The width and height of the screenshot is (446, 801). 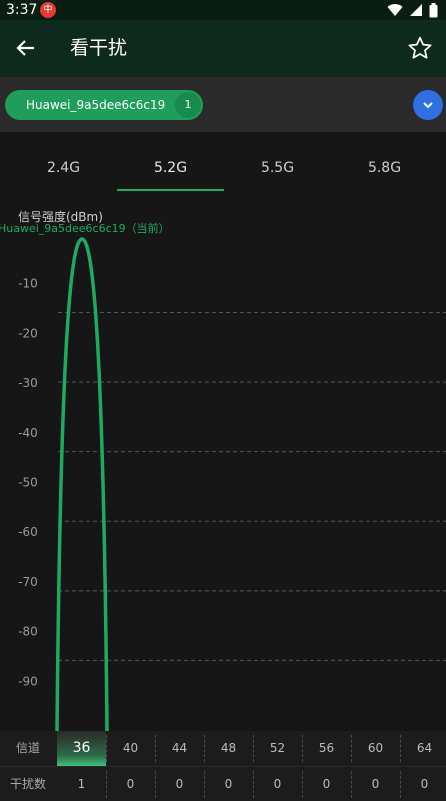 I want to click on channel-cell: 44, so click(x=179, y=748).